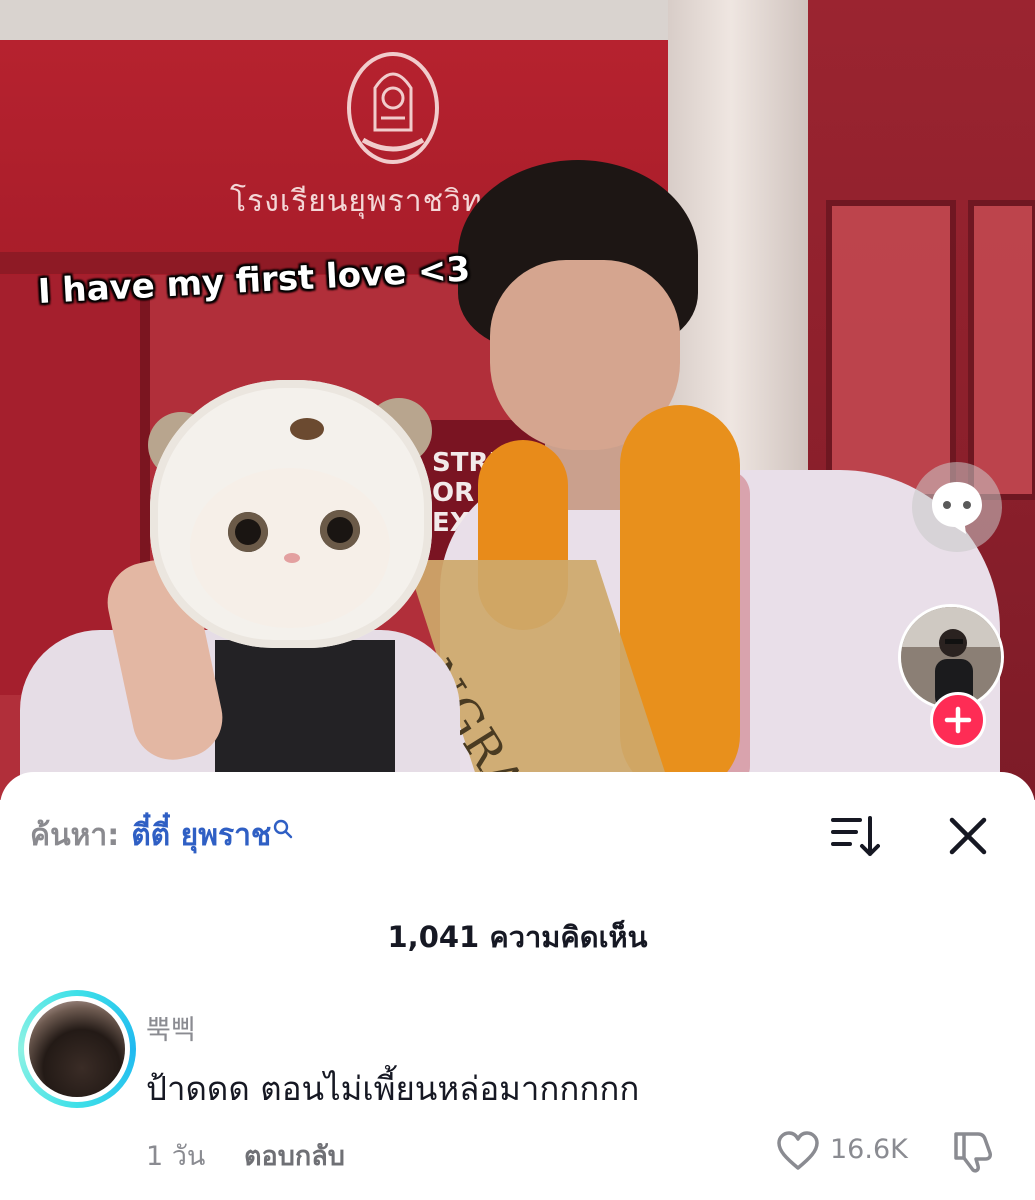 Image resolution: width=1035 pixels, height=1200 pixels. What do you see at coordinates (292, 558) in the screenshot?
I see `sticker-nose` at bounding box center [292, 558].